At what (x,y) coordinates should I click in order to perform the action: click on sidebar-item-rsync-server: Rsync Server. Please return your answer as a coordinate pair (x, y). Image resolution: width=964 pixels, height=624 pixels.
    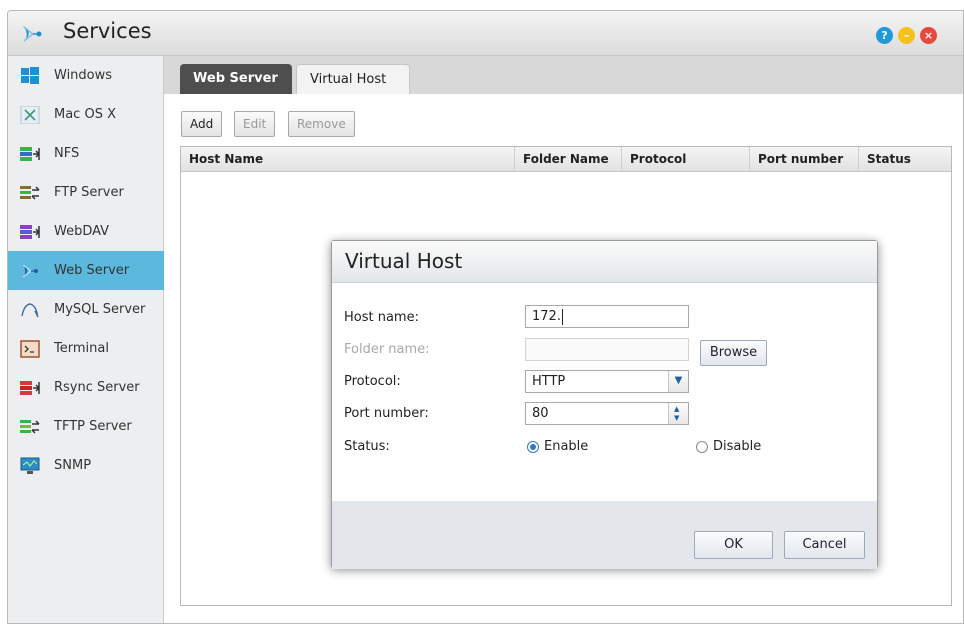
    Looking at the image, I should click on (86, 387).